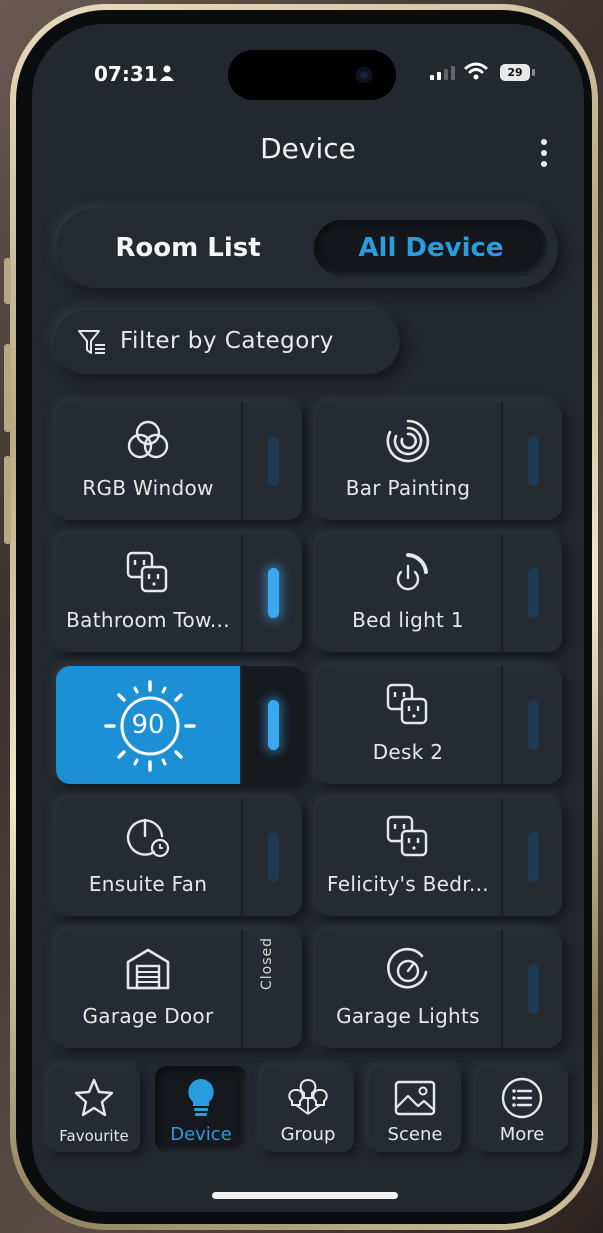 Image resolution: width=603 pixels, height=1233 pixels. I want to click on nav-label: Scene, so click(415, 1134).